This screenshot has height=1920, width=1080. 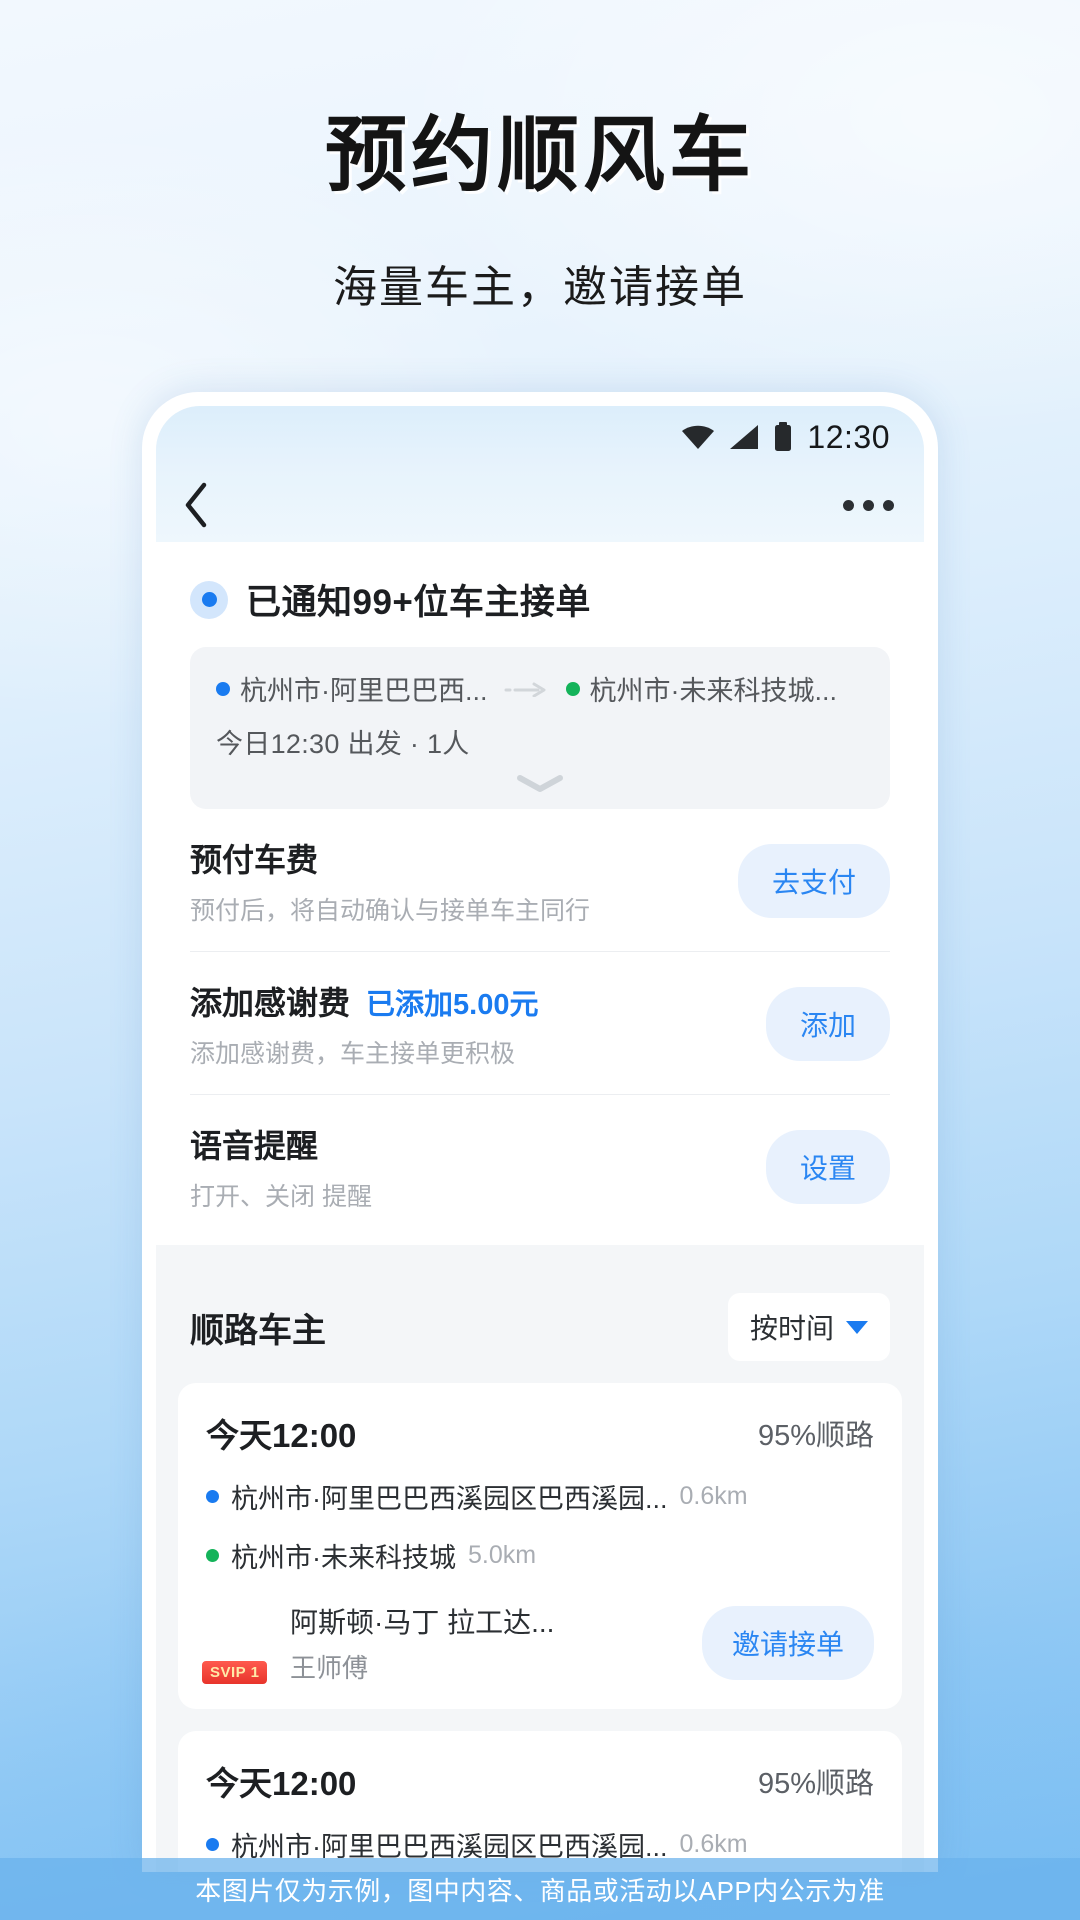 What do you see at coordinates (540, 505) in the screenshot?
I see `app-navbar` at bounding box center [540, 505].